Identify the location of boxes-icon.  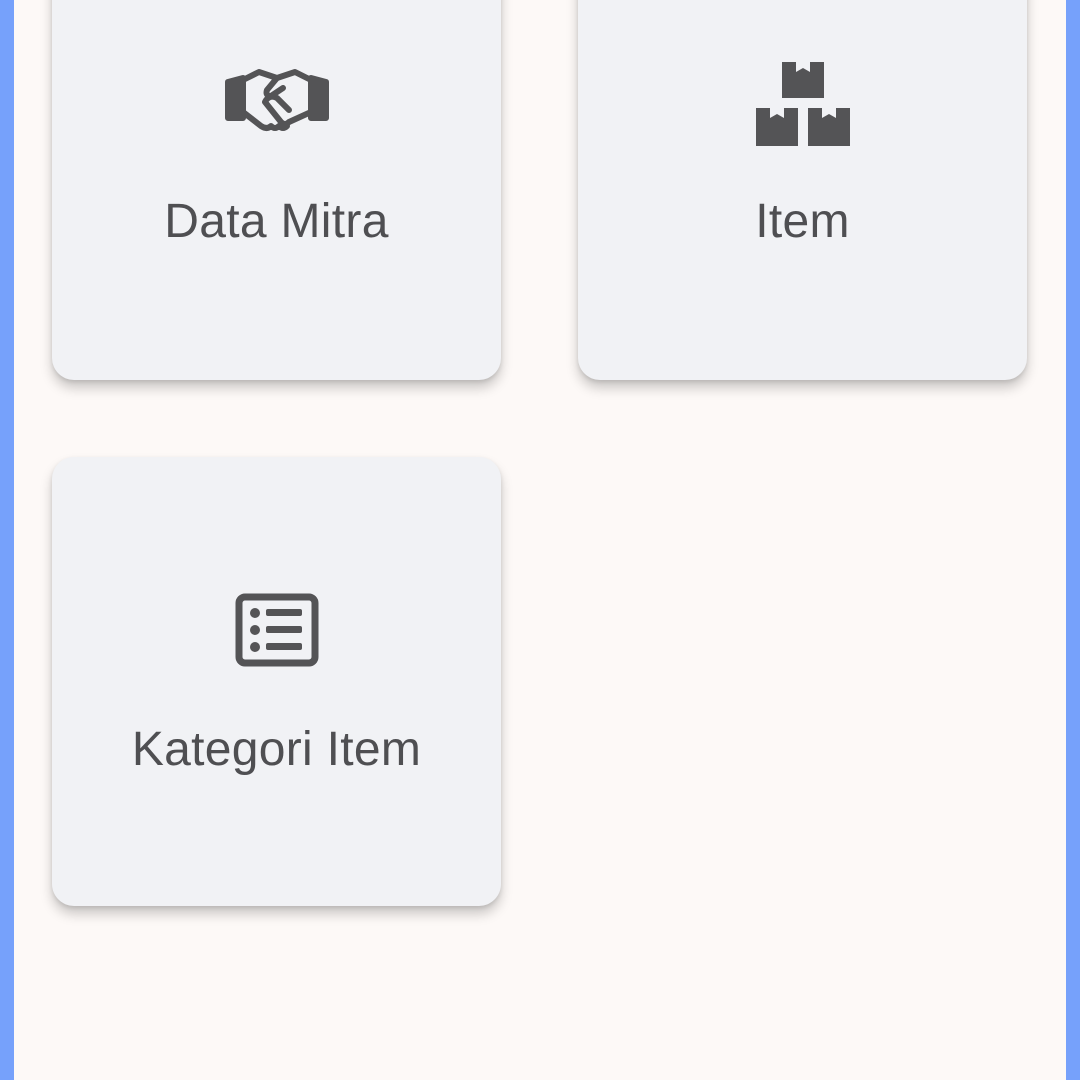
(802, 104).